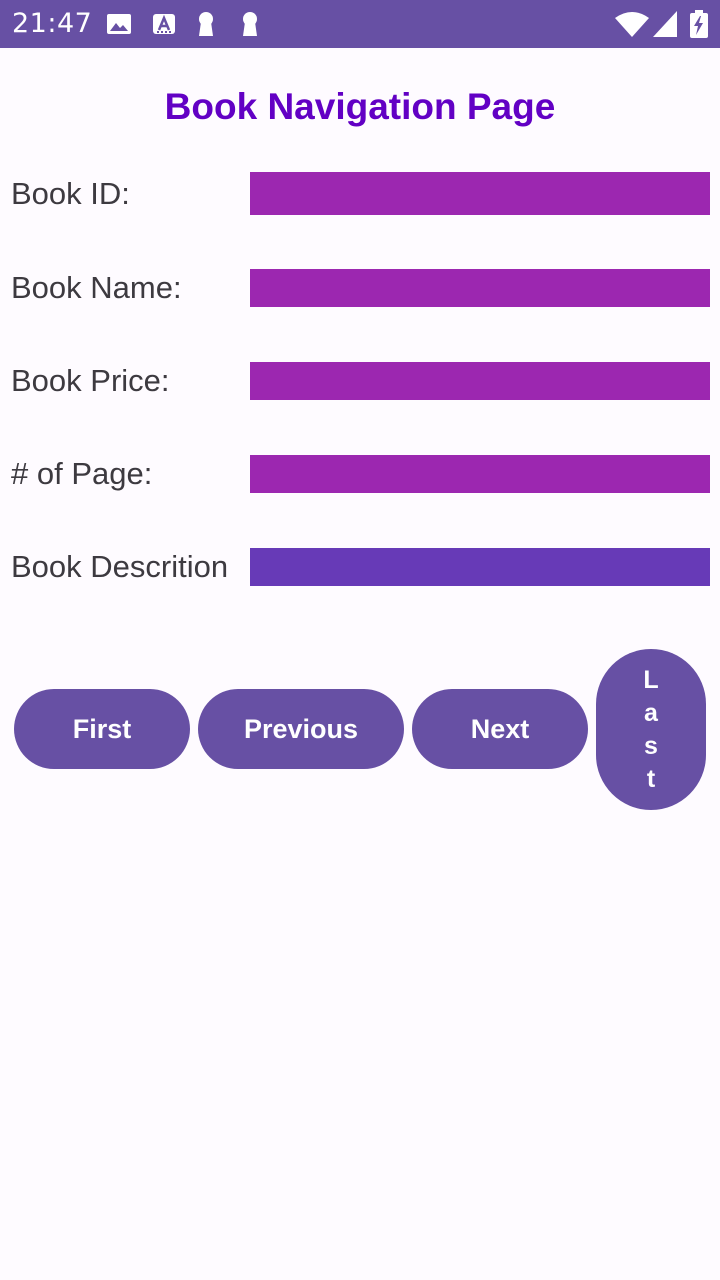  I want to click on page-count-field, so click(480, 474).